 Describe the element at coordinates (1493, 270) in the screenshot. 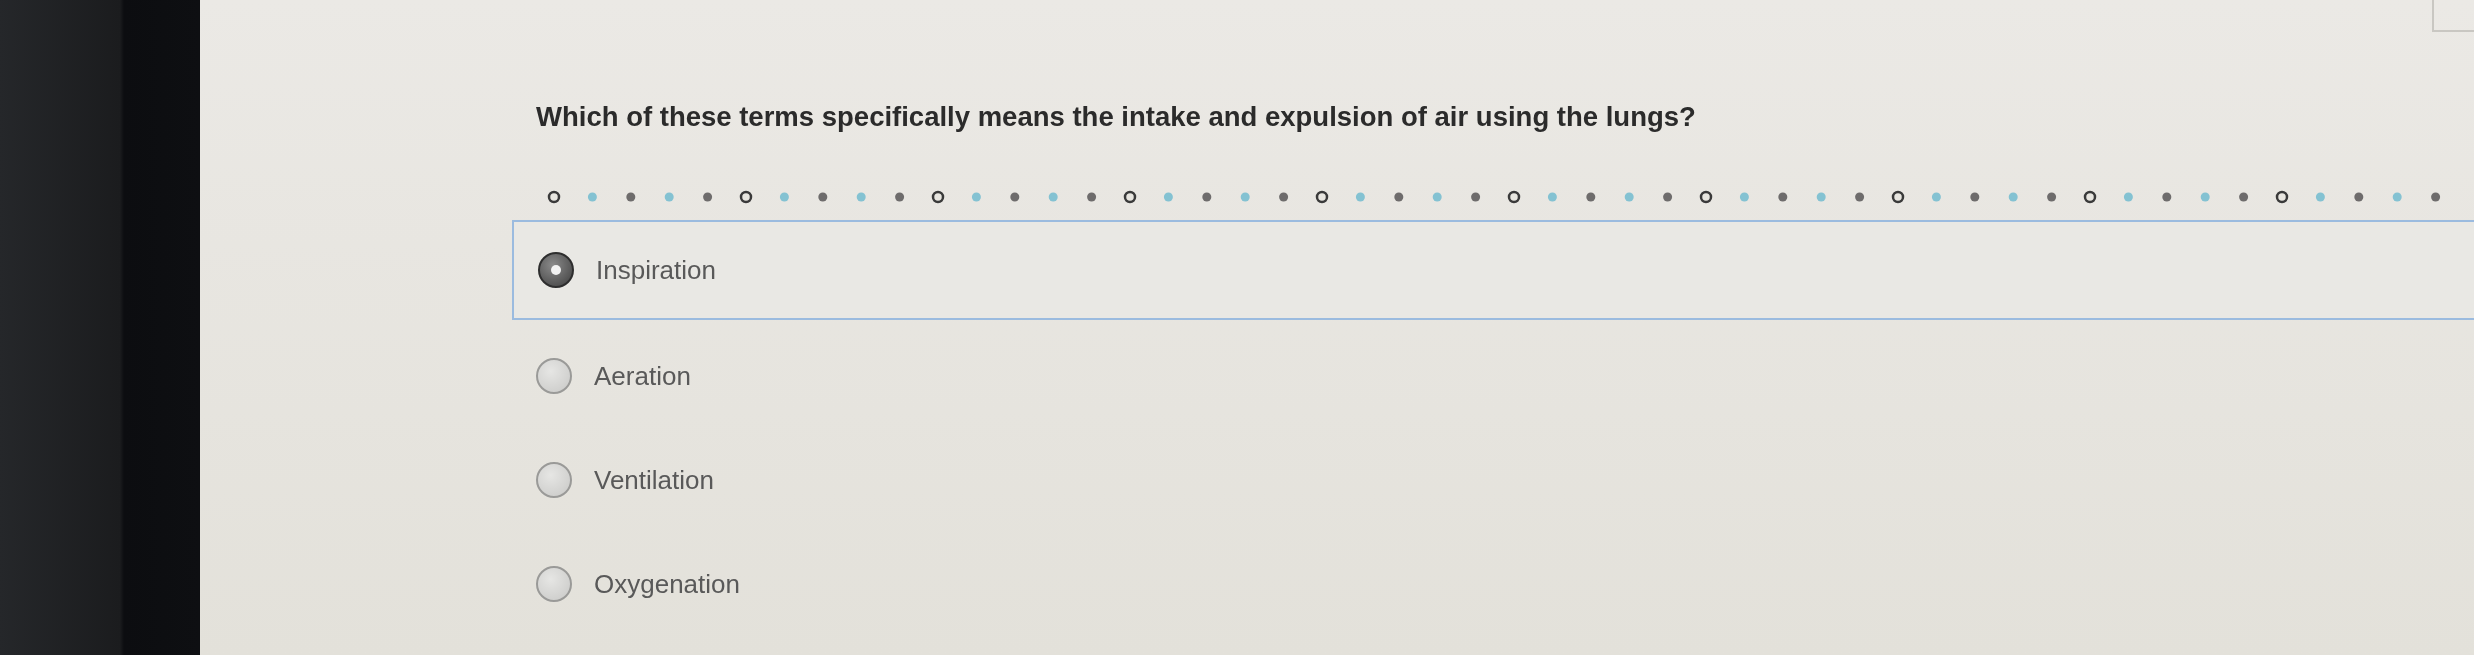

I see `answer-option: Inspiration` at that location.